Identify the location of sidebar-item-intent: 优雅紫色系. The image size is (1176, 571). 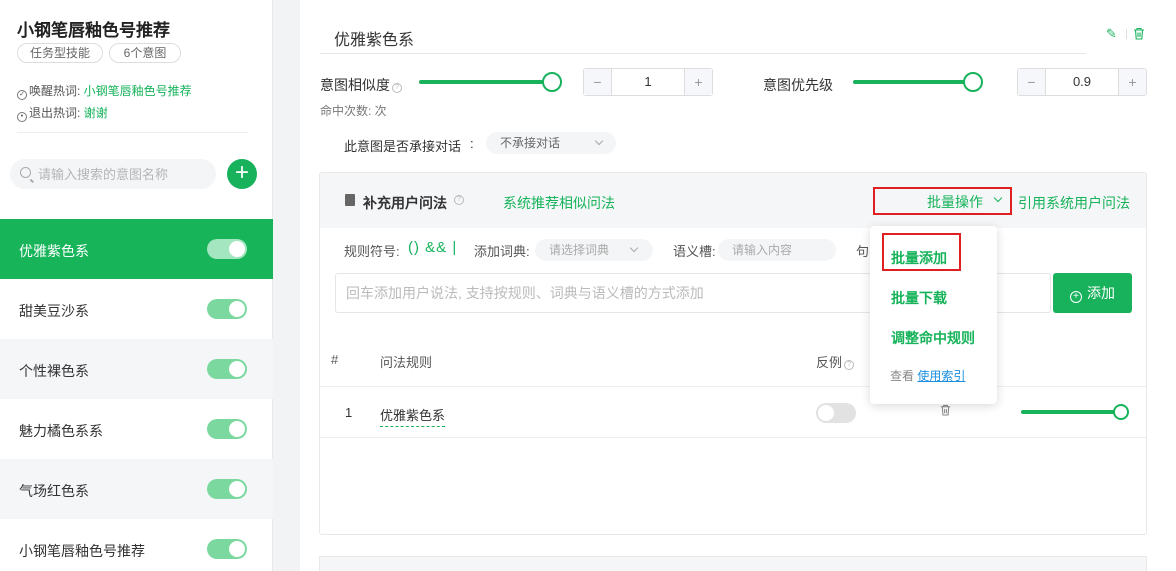
(136, 249).